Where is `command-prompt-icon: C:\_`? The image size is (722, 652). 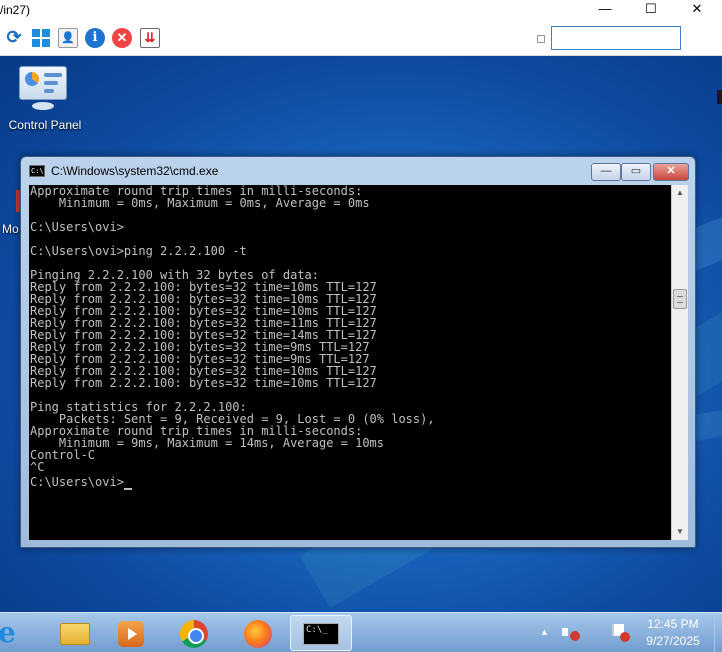 command-prompt-icon: C:\_ is located at coordinates (321, 634).